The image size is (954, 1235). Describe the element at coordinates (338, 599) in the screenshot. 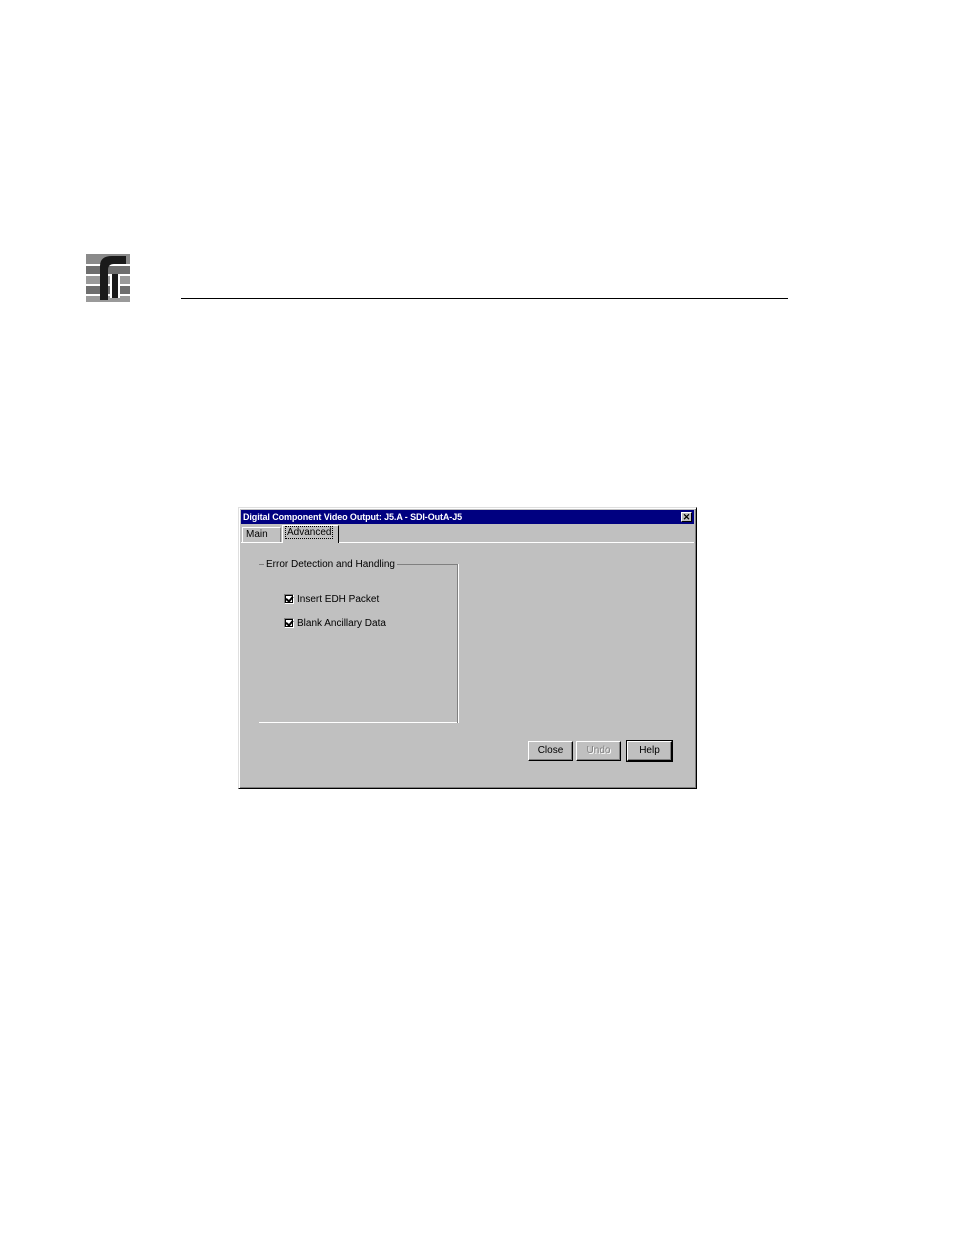

I see `insert-edh-packet-label: Insert EDH Packet` at that location.